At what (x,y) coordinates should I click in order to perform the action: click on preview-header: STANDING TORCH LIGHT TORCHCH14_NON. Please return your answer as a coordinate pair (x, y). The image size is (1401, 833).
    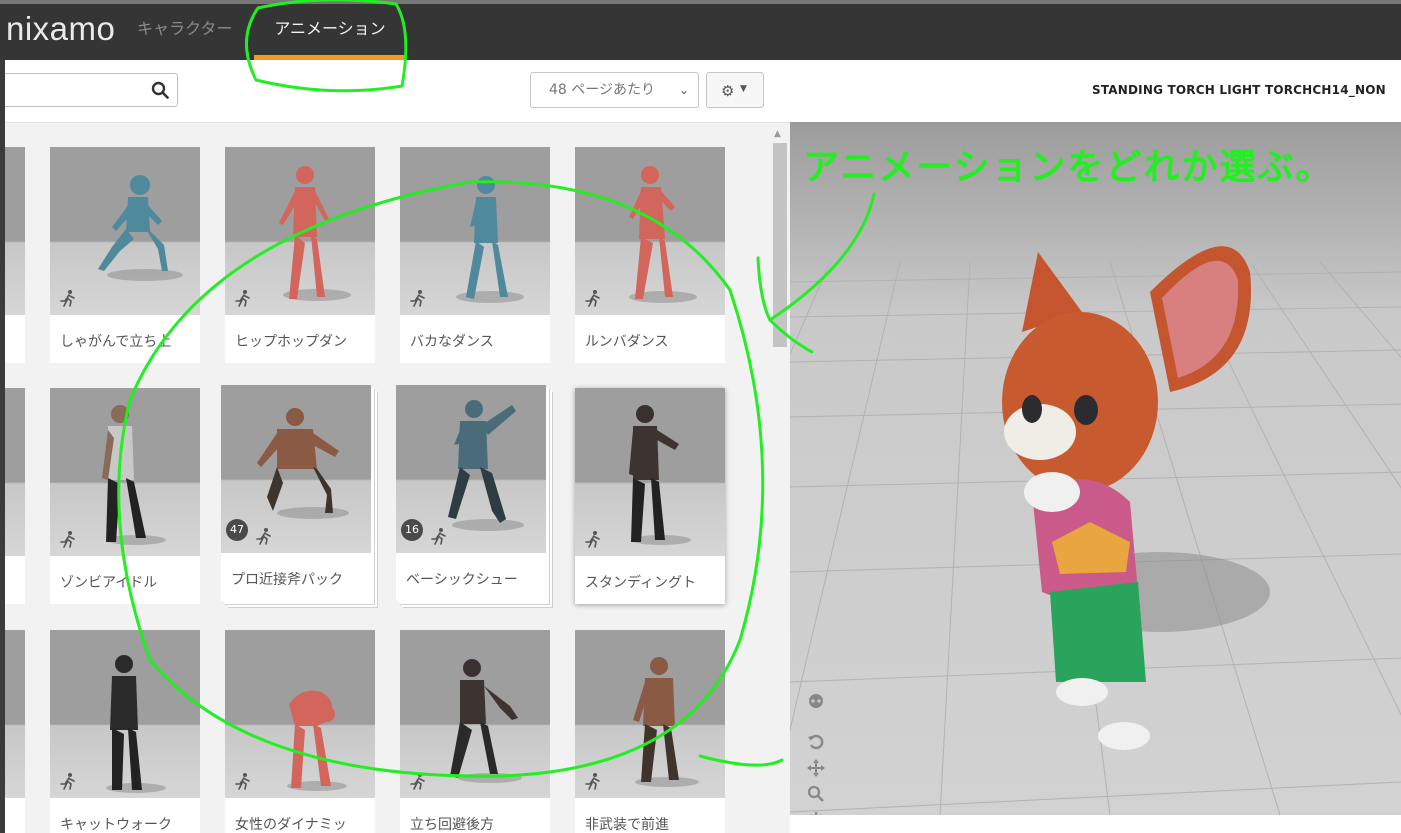
    Looking at the image, I should click on (1095, 91).